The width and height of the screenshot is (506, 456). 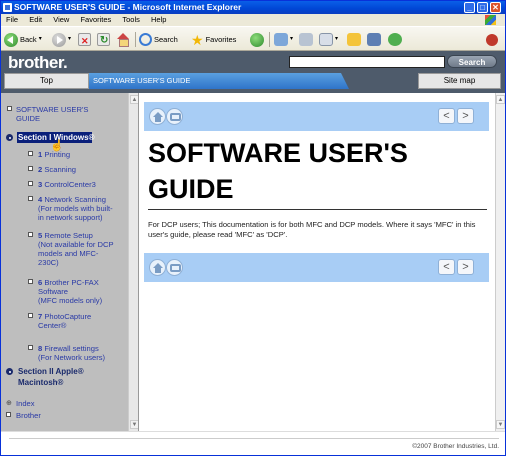 I want to click on tab-top: Top, so click(x=46, y=81).